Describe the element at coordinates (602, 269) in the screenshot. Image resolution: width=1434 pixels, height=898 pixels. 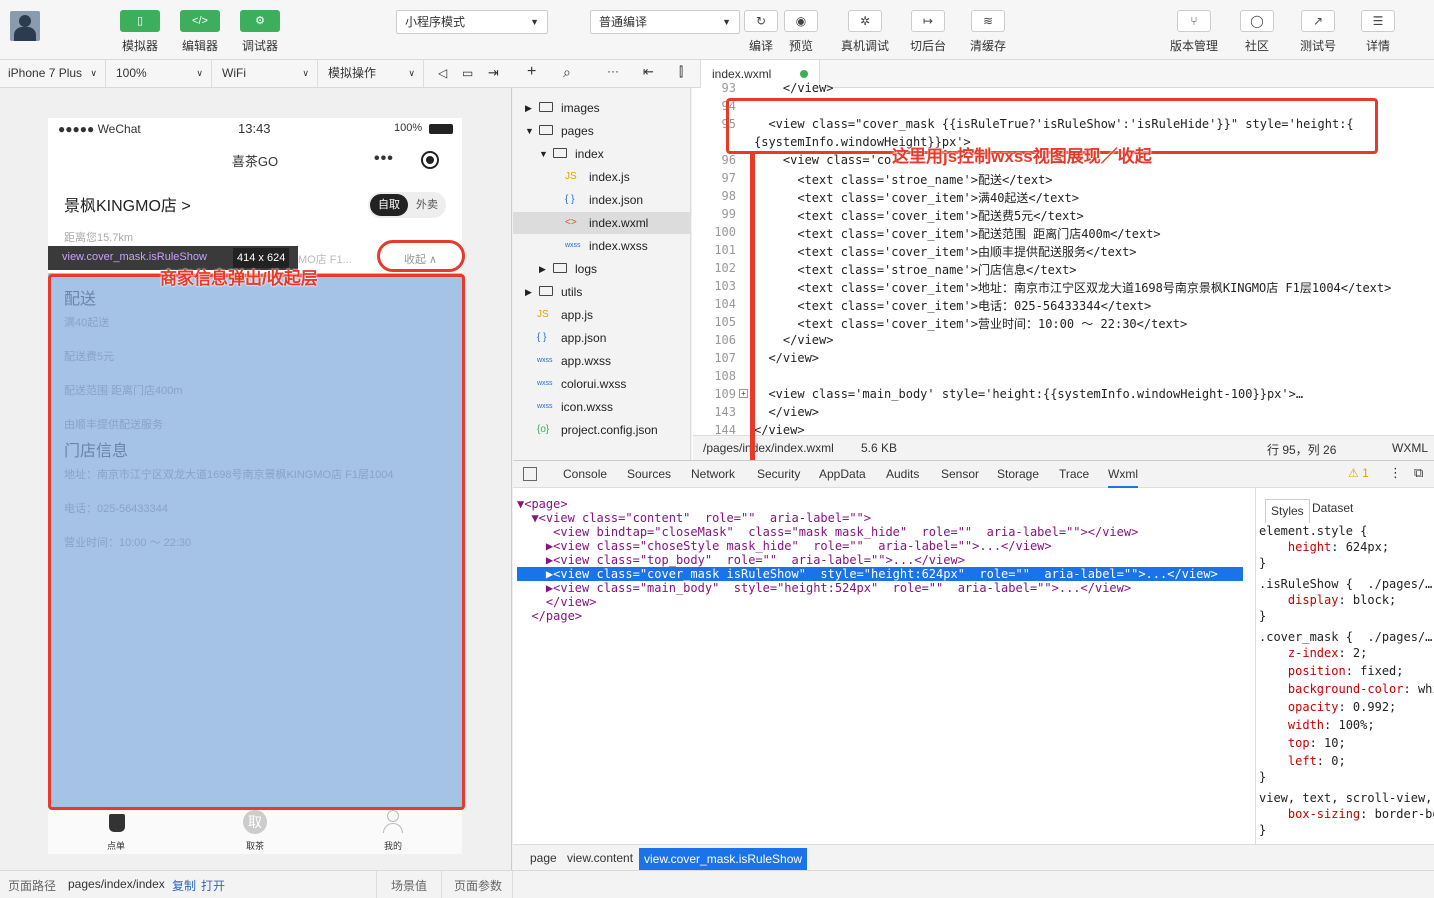
I see `tree-item: ▶ logs` at that location.